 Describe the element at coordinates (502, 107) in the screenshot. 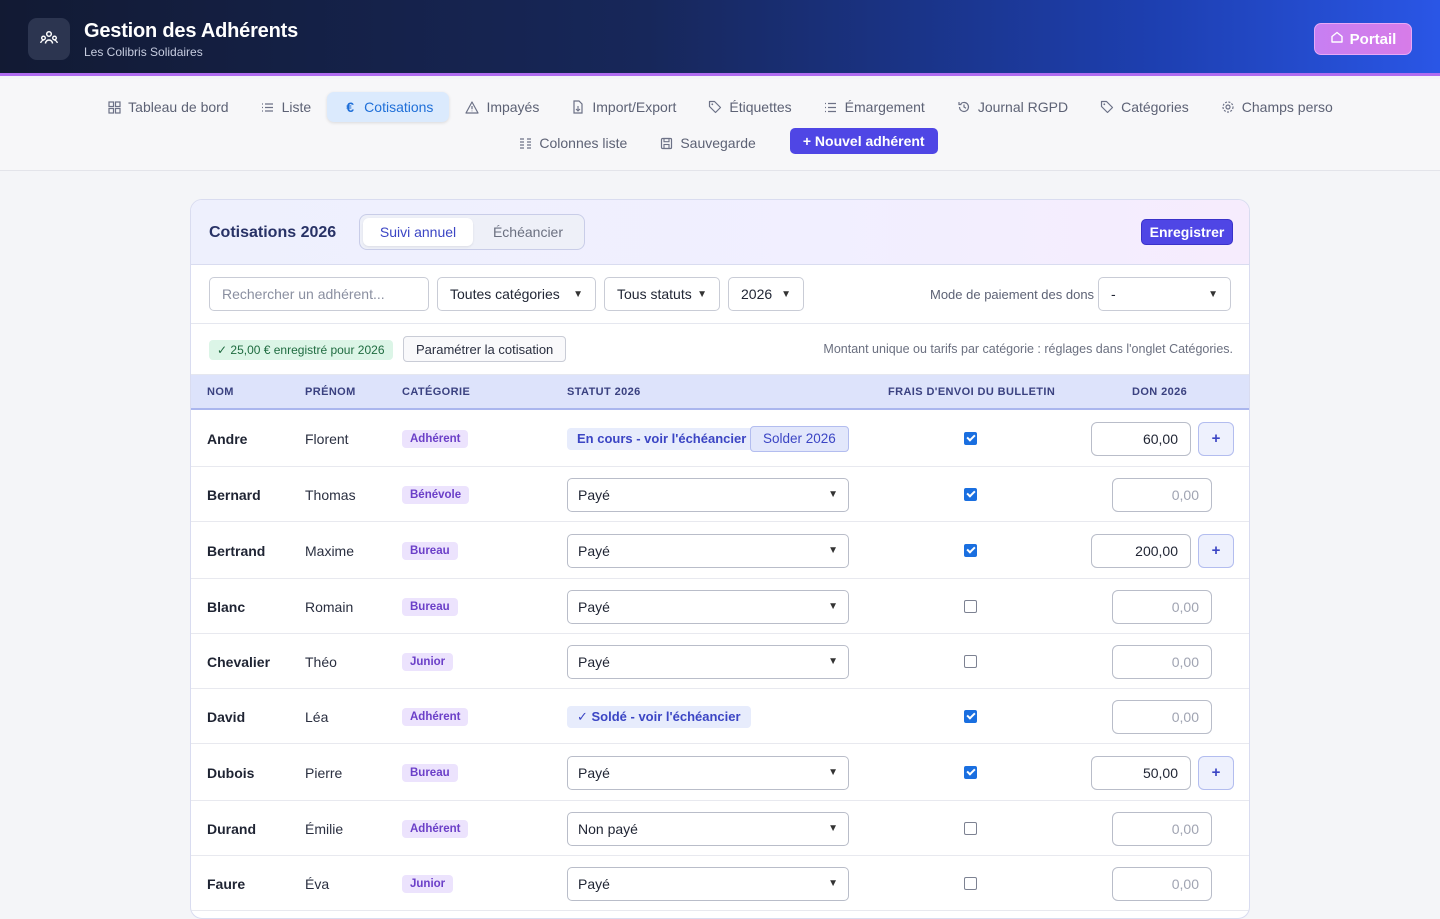

I see `nav-item-impayes: Impayés` at that location.